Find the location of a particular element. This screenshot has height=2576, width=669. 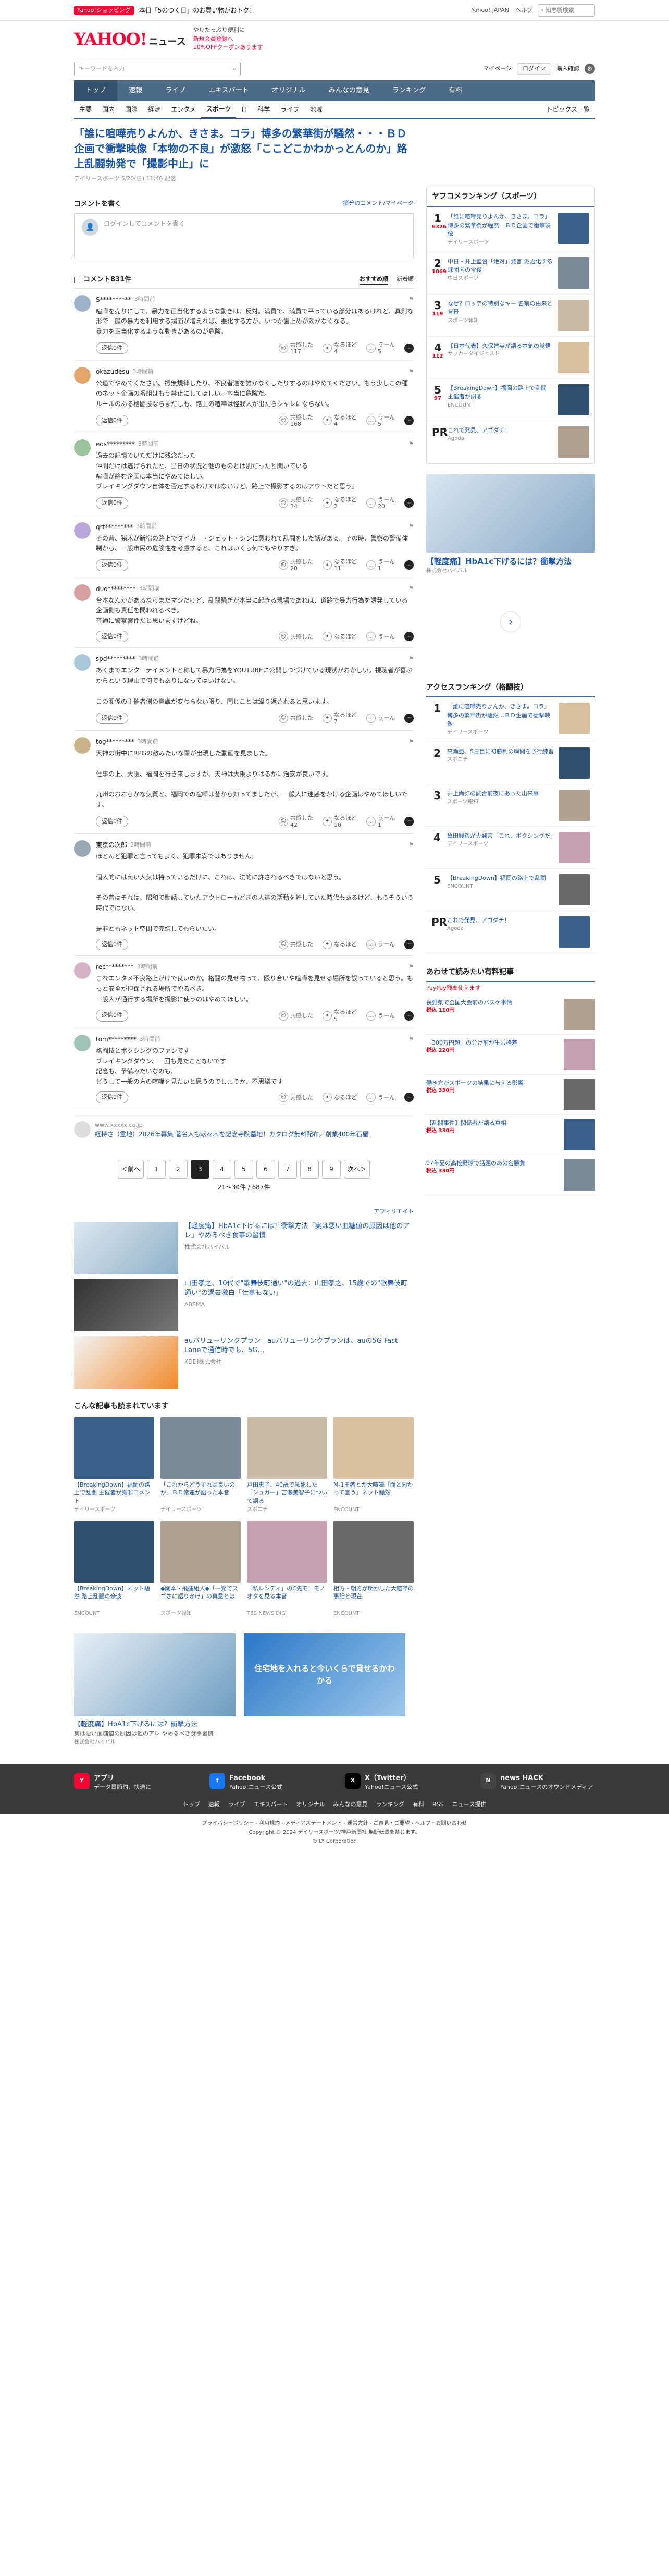

sidebar-ad: 【軽度痛】HbA1c下げるには？衝撃方法 株式会社ハイバル is located at coordinates (511, 524).